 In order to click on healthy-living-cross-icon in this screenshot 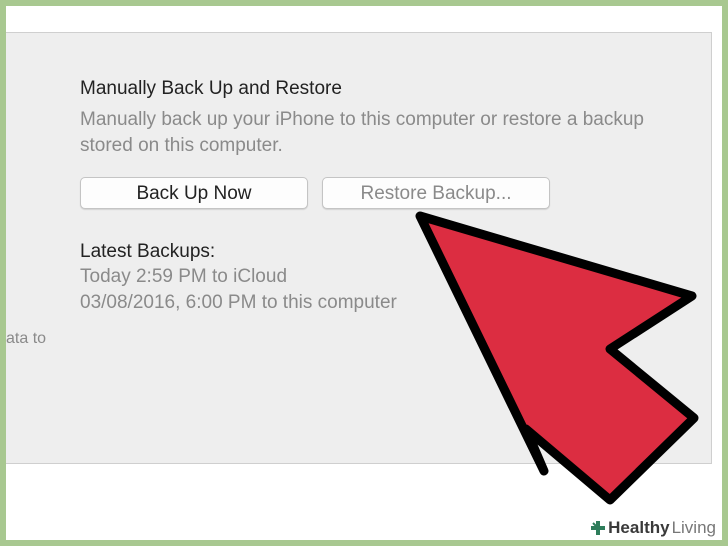, I will do `click(598, 528)`.